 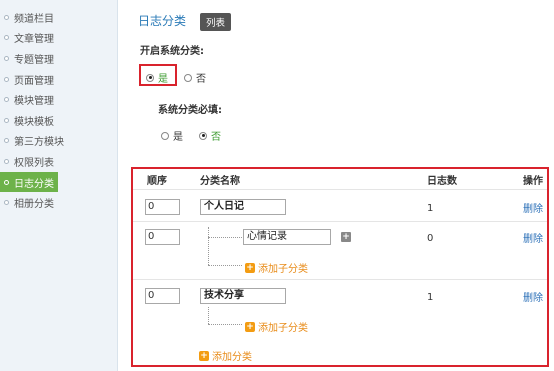 I want to click on sidebar-item-label: 权限列表, so click(x=34, y=163).